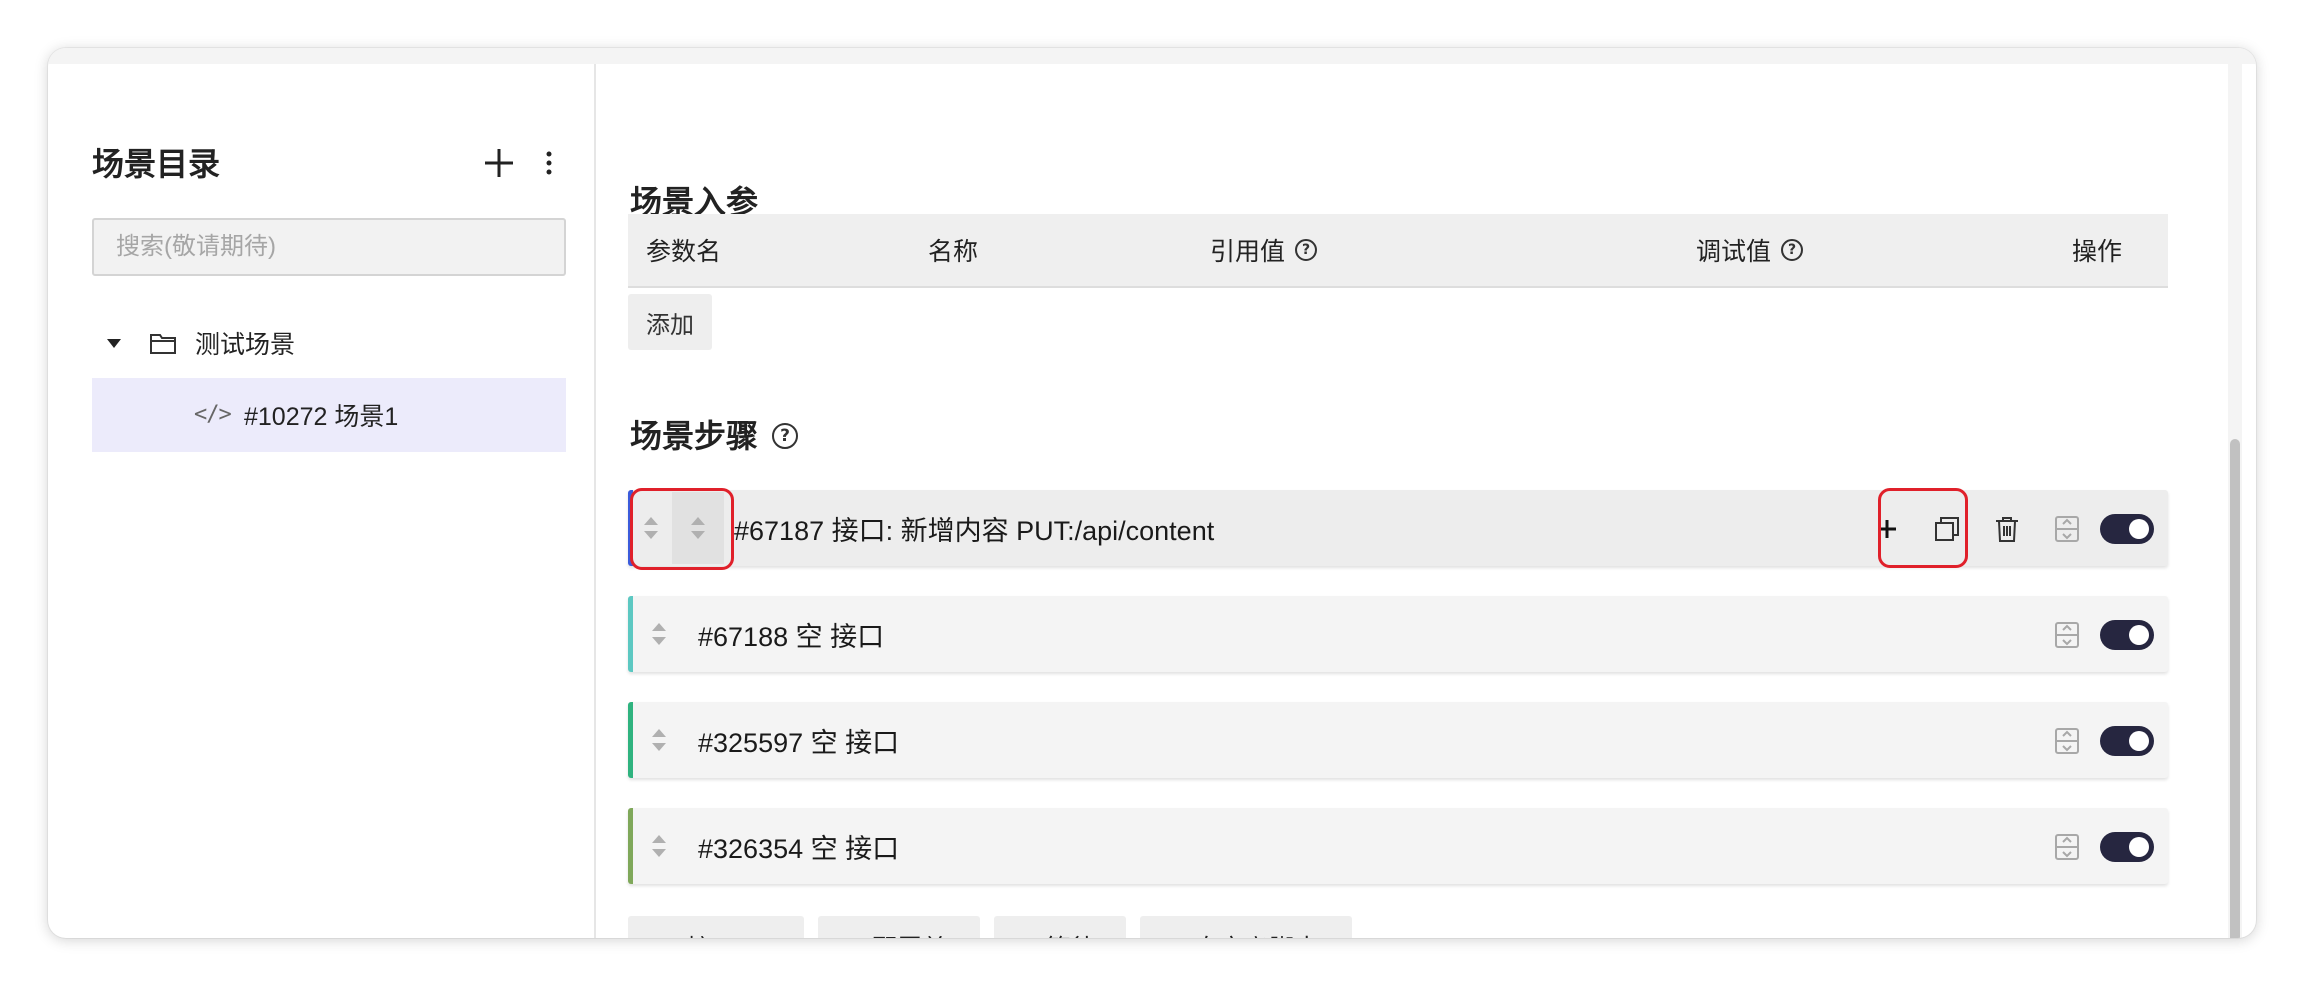 Image resolution: width=2304 pixels, height=984 pixels. I want to click on scrollbar, so click(2235, 501).